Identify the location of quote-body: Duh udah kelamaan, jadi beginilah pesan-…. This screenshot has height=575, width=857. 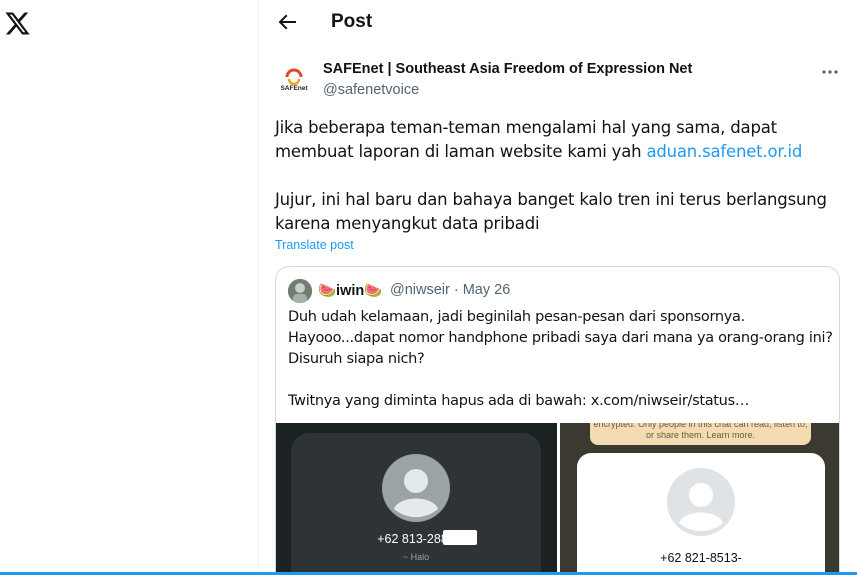
(560, 359).